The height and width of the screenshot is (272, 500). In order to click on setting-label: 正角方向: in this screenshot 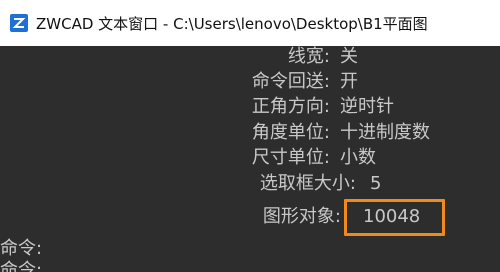, I will do `click(290, 106)`.